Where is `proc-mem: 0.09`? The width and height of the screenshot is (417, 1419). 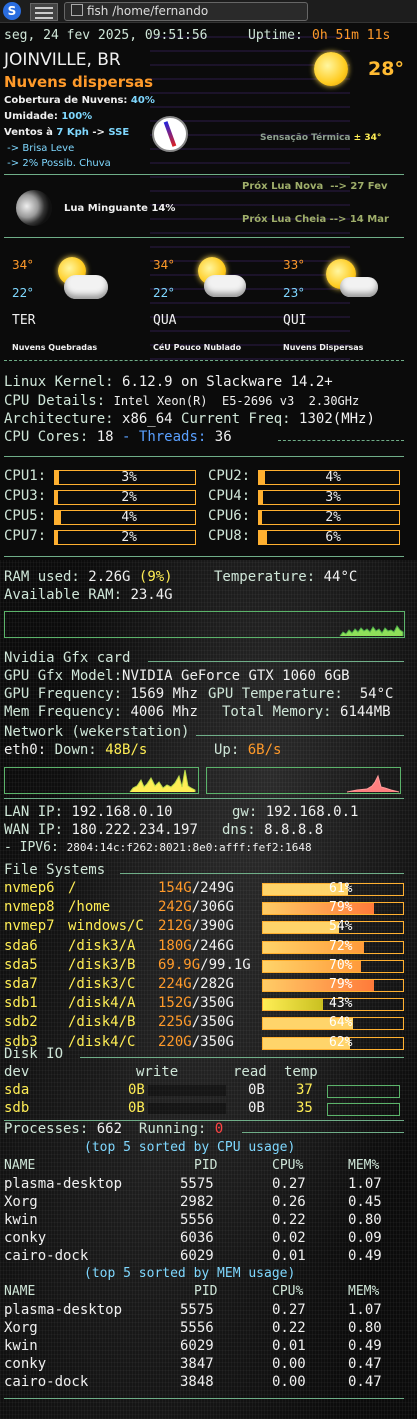 proc-mem: 0.09 is located at coordinates (365, 1238).